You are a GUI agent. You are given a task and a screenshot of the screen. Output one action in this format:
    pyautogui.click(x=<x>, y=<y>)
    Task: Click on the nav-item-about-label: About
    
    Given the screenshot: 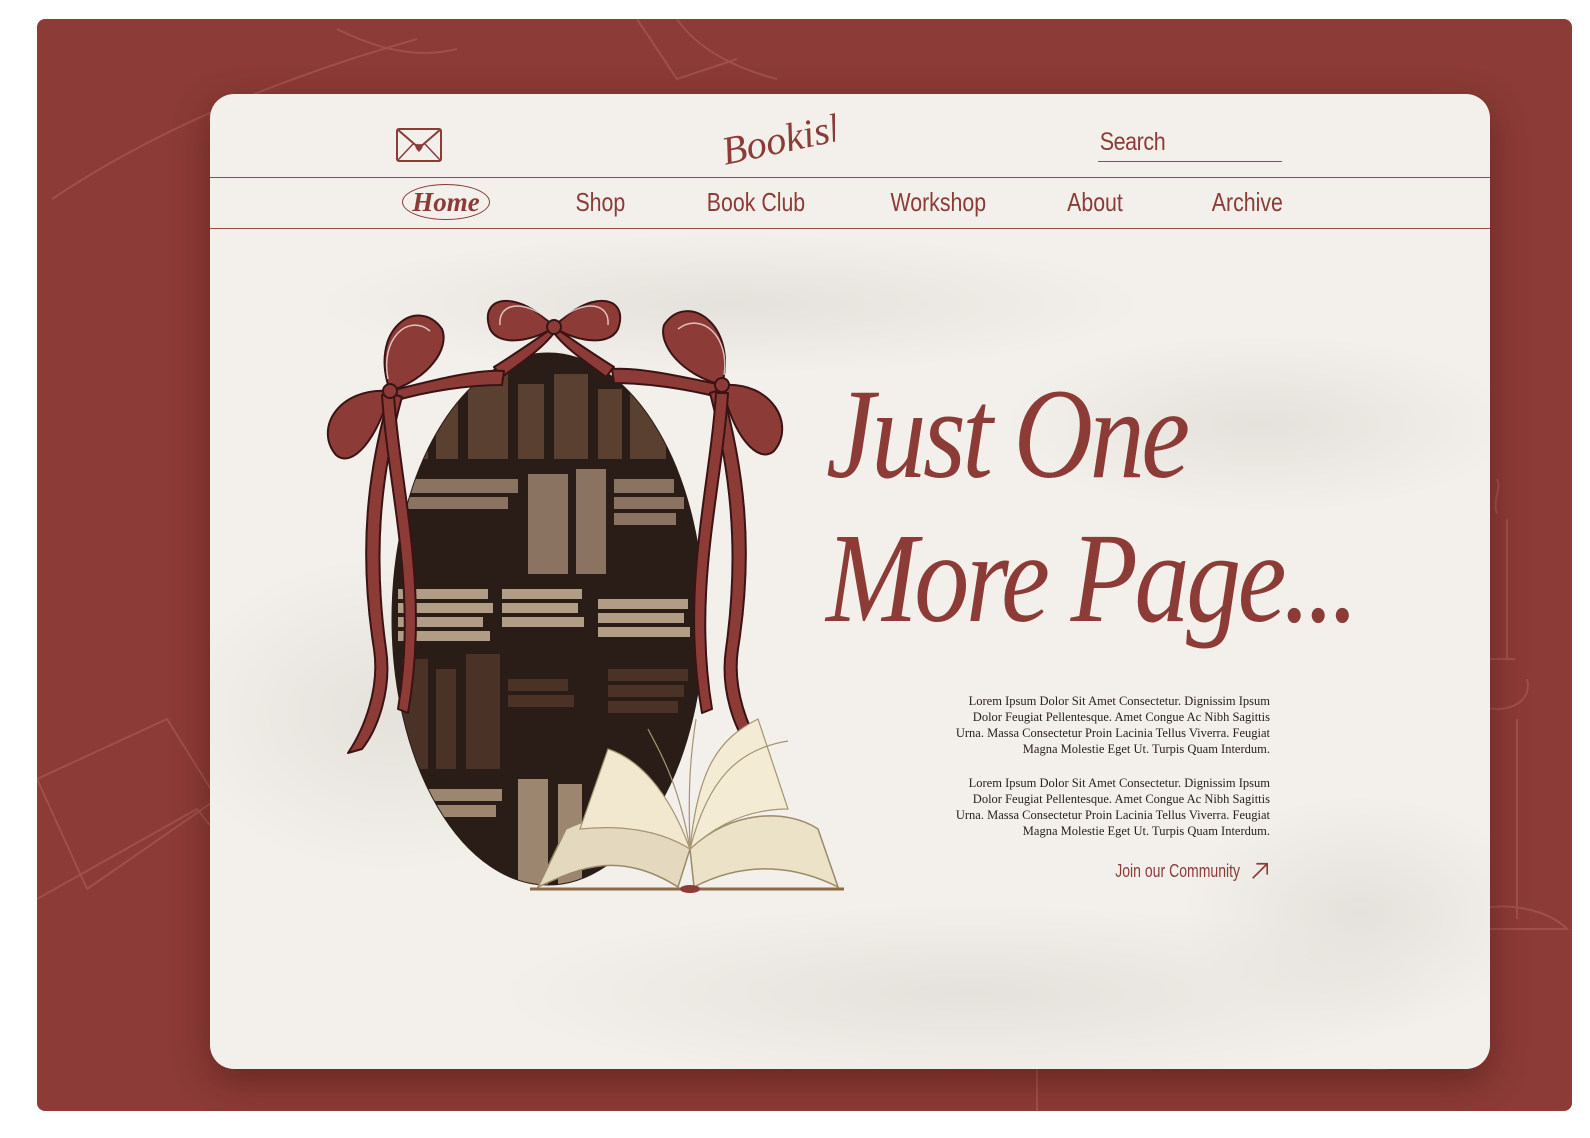 What is the action you would take?
    pyautogui.click(x=1095, y=202)
    